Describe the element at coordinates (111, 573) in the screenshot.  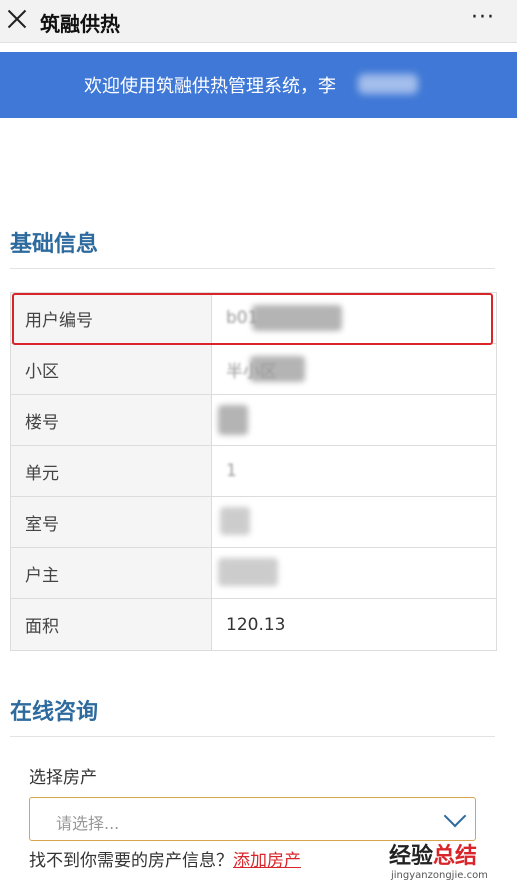
I see `owner-label: 户主` at that location.